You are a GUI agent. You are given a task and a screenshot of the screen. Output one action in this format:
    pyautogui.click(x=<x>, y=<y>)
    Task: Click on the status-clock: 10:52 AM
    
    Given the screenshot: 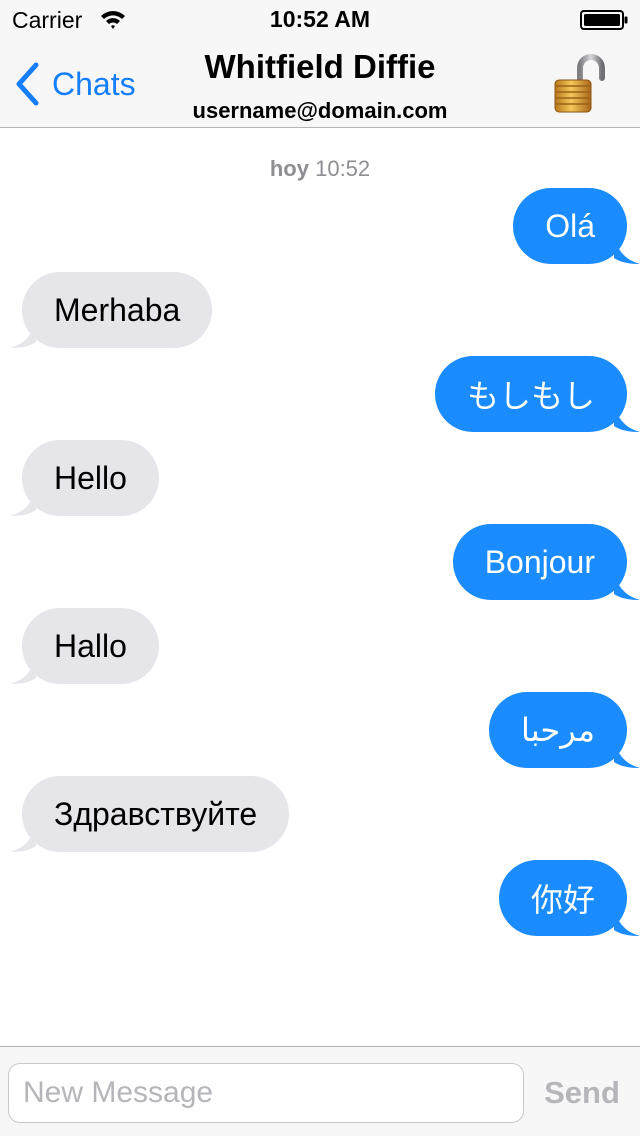 What is the action you would take?
    pyautogui.click(x=320, y=19)
    